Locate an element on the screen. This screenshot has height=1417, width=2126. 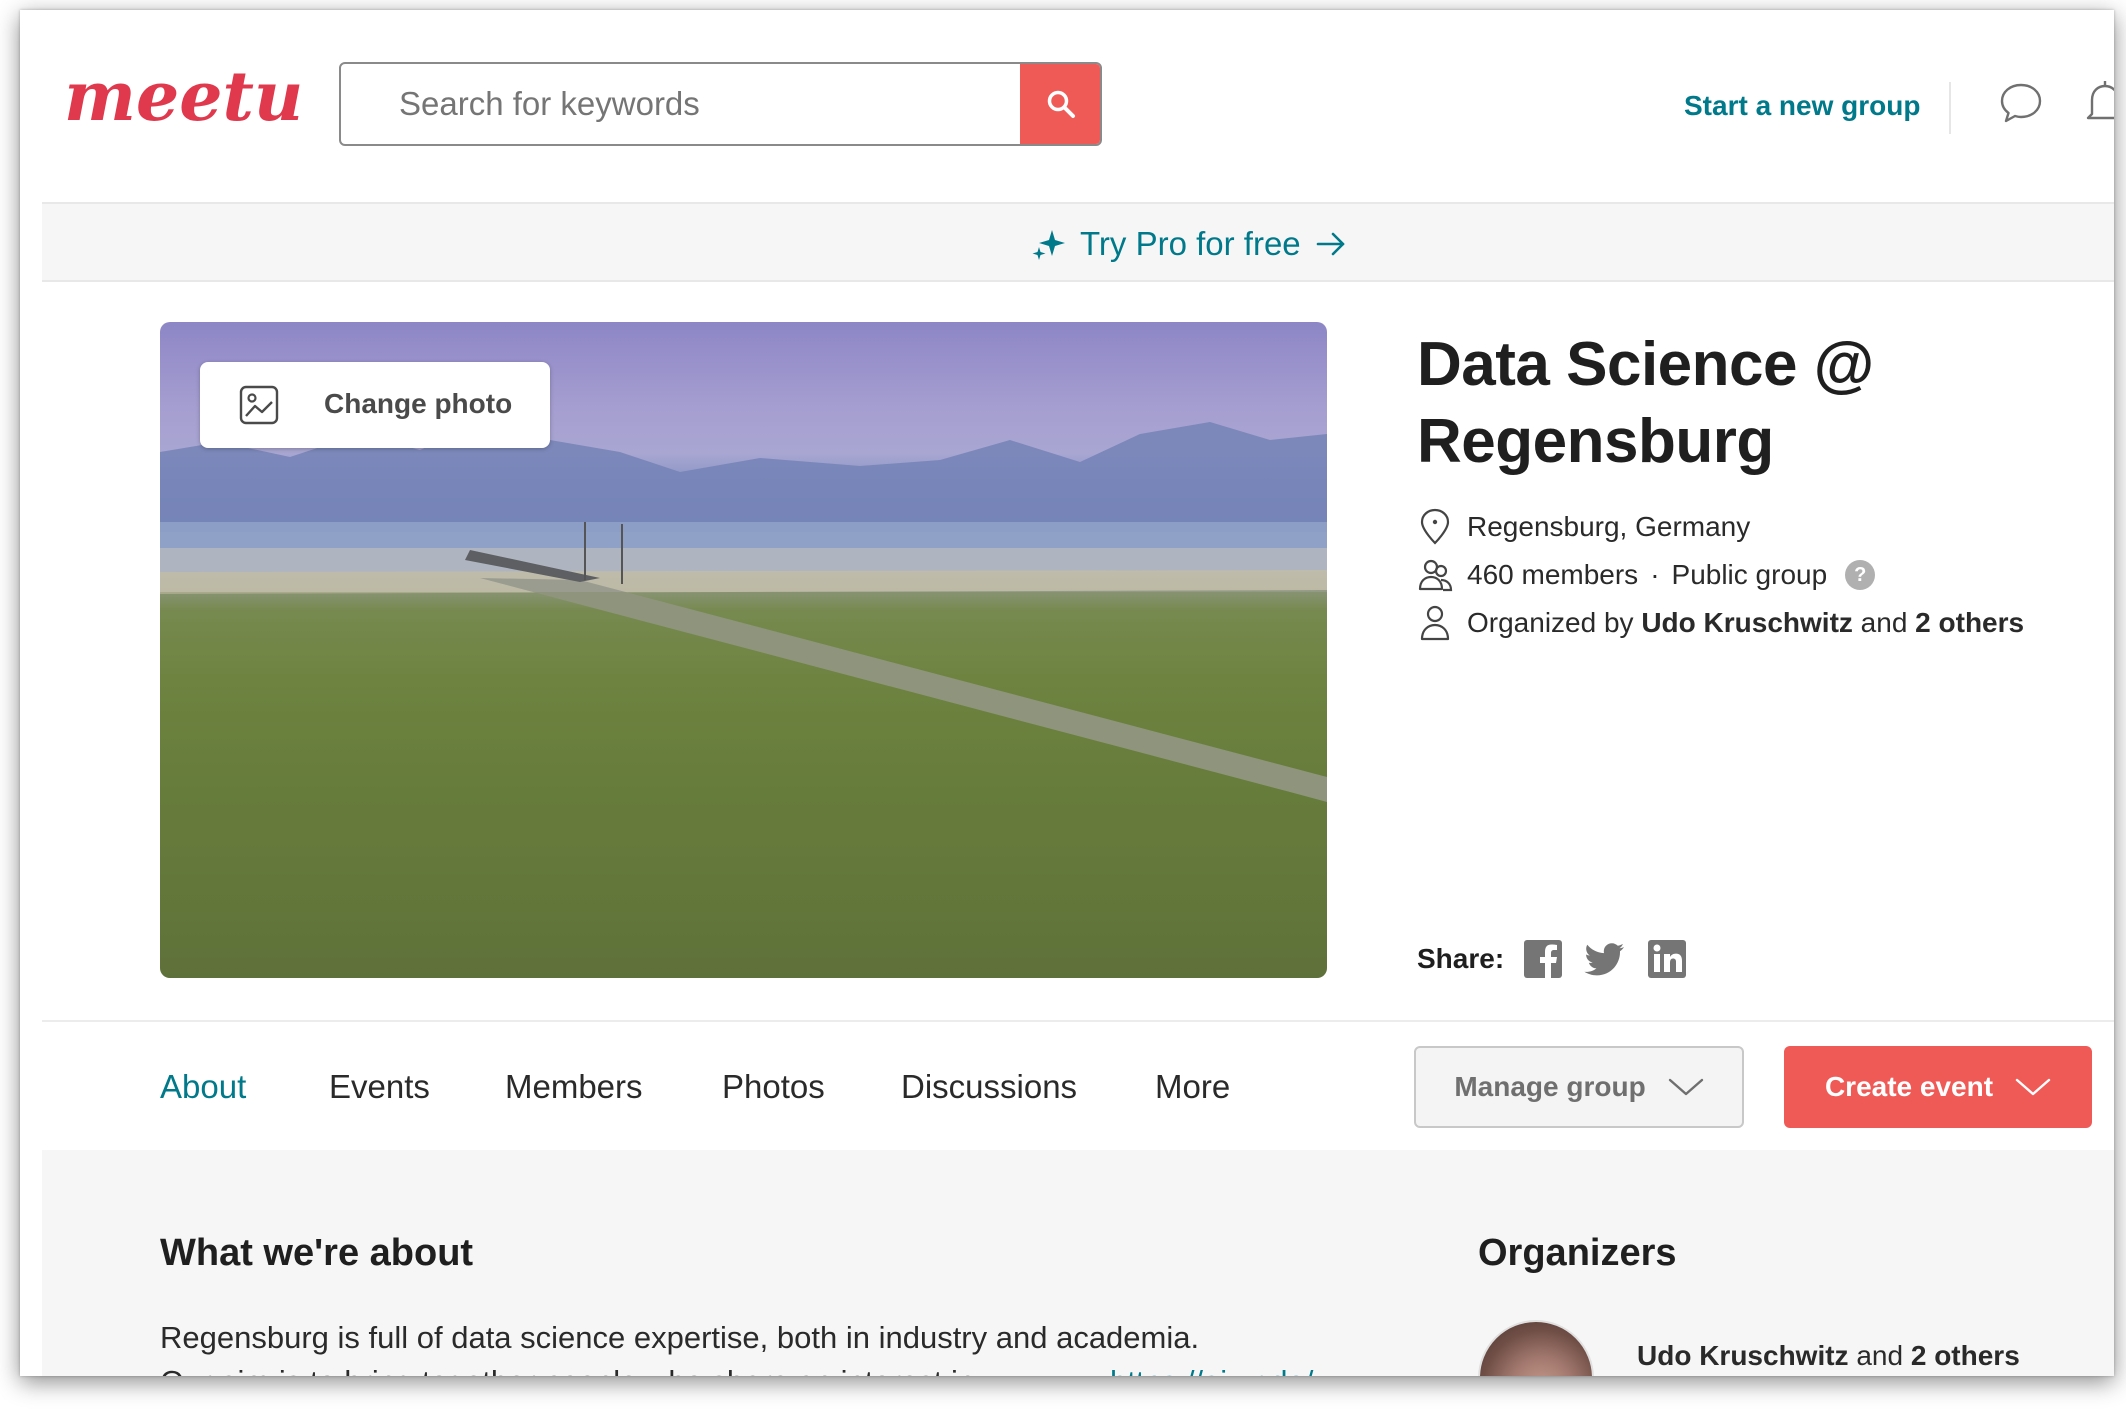
members-count: 460 members is located at coordinates (1552, 575).